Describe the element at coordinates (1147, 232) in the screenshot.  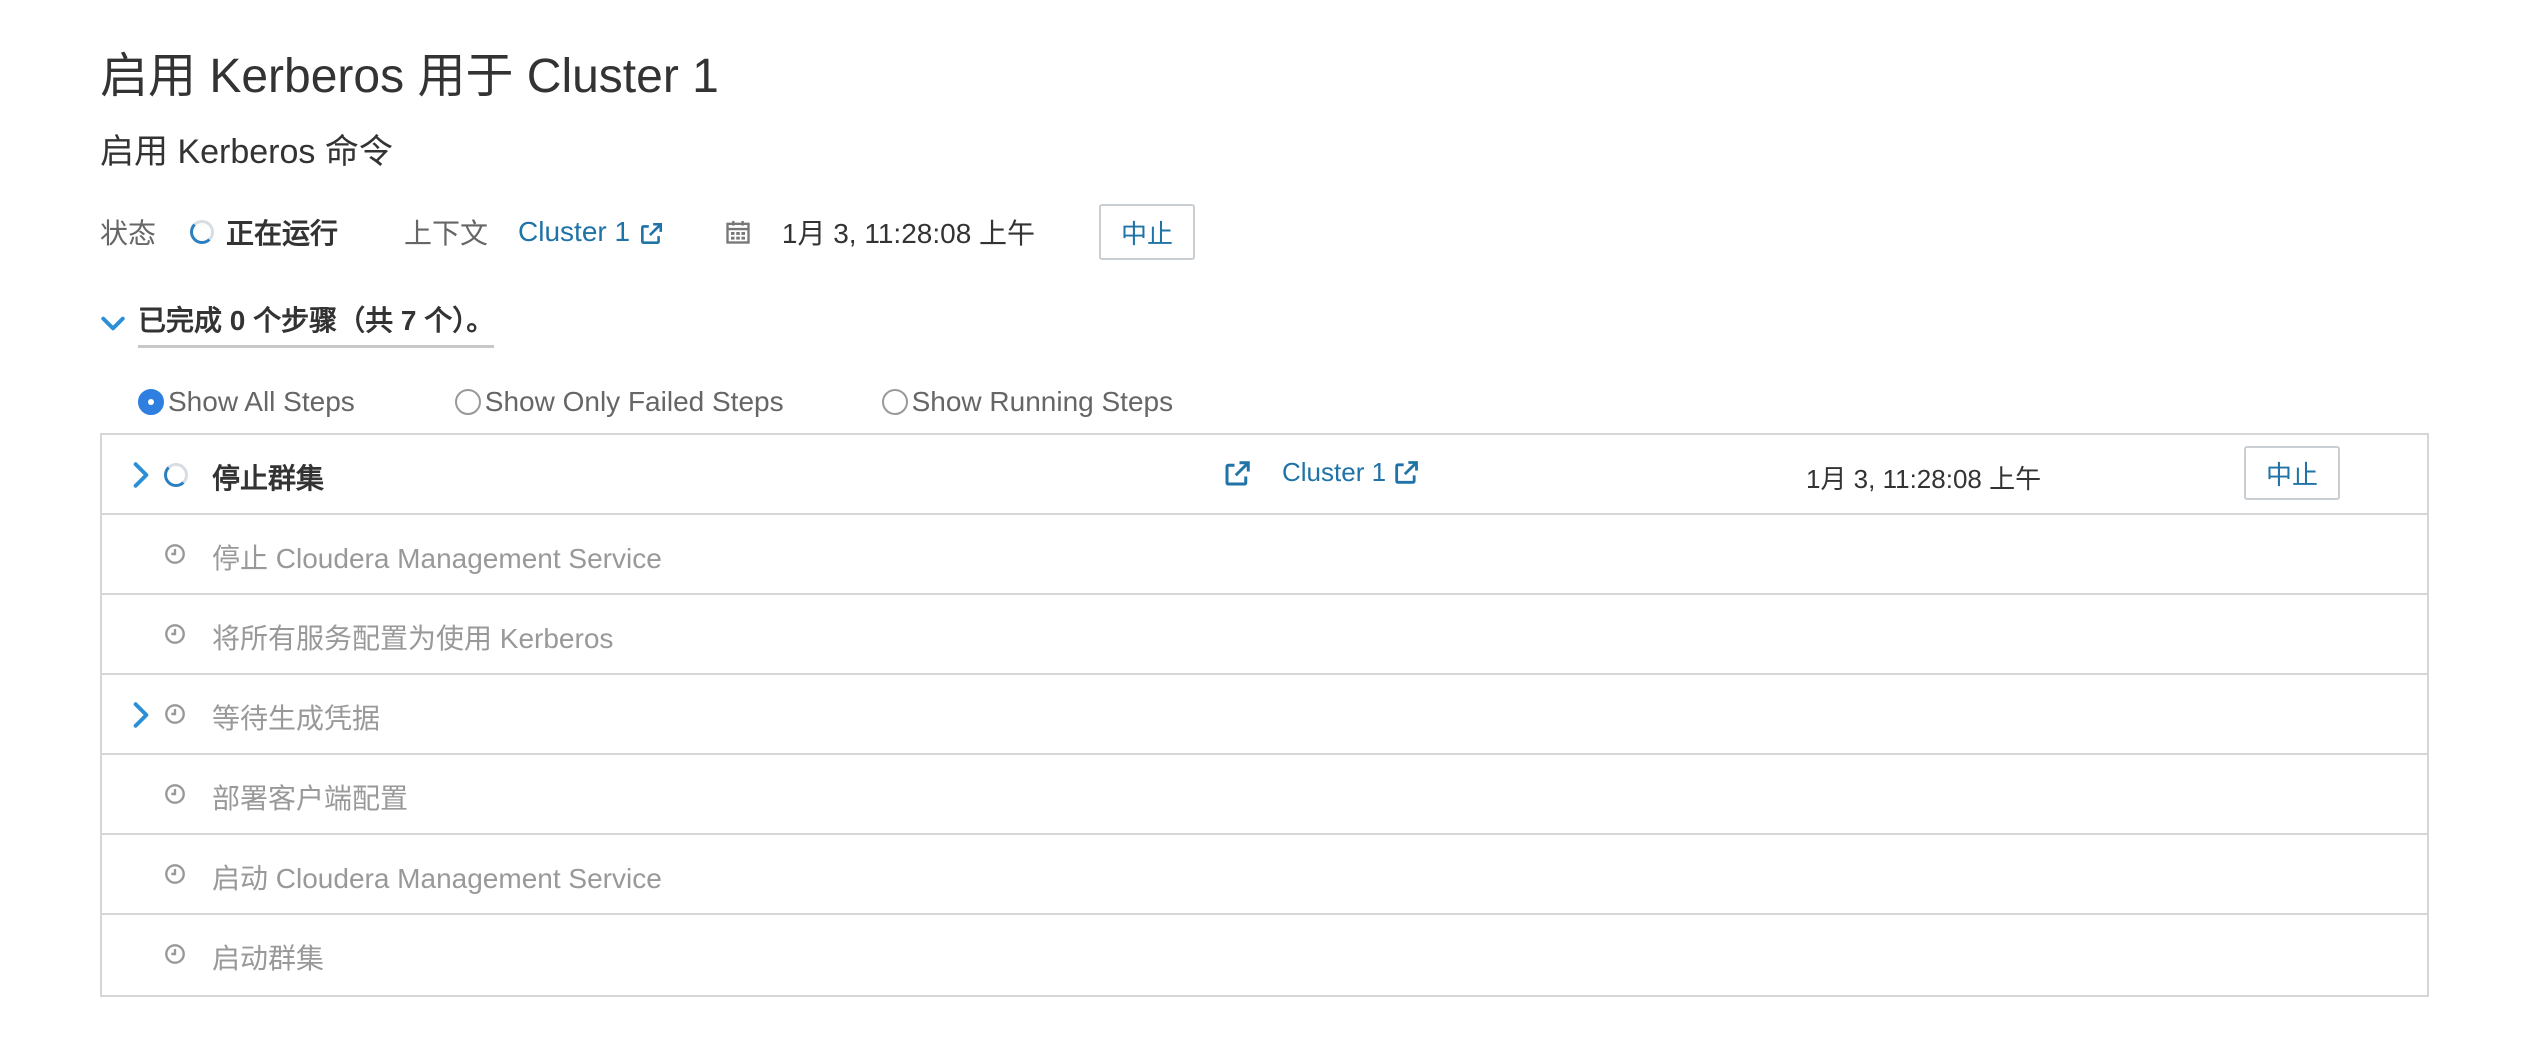
I see `abort-button: 中止` at that location.